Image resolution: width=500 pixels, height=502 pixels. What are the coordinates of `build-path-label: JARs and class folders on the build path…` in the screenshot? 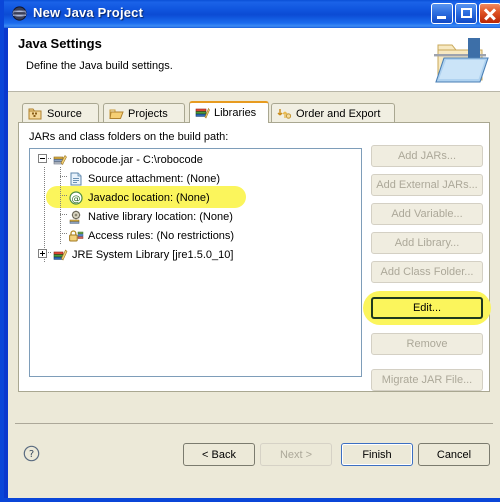 It's located at (129, 137).